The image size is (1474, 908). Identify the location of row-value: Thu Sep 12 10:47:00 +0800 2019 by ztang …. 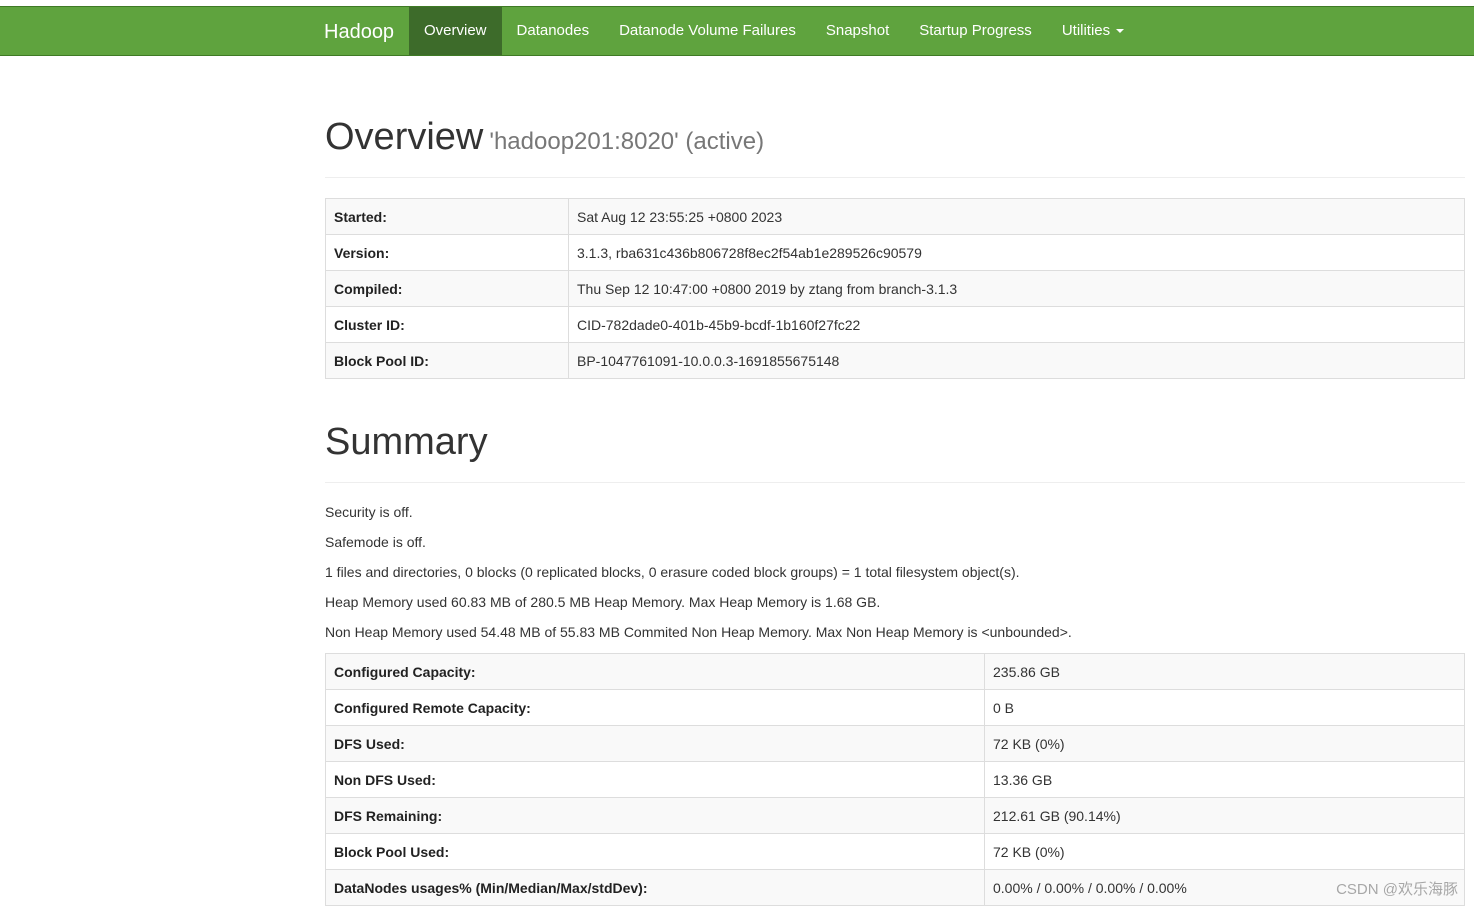
(1016, 288).